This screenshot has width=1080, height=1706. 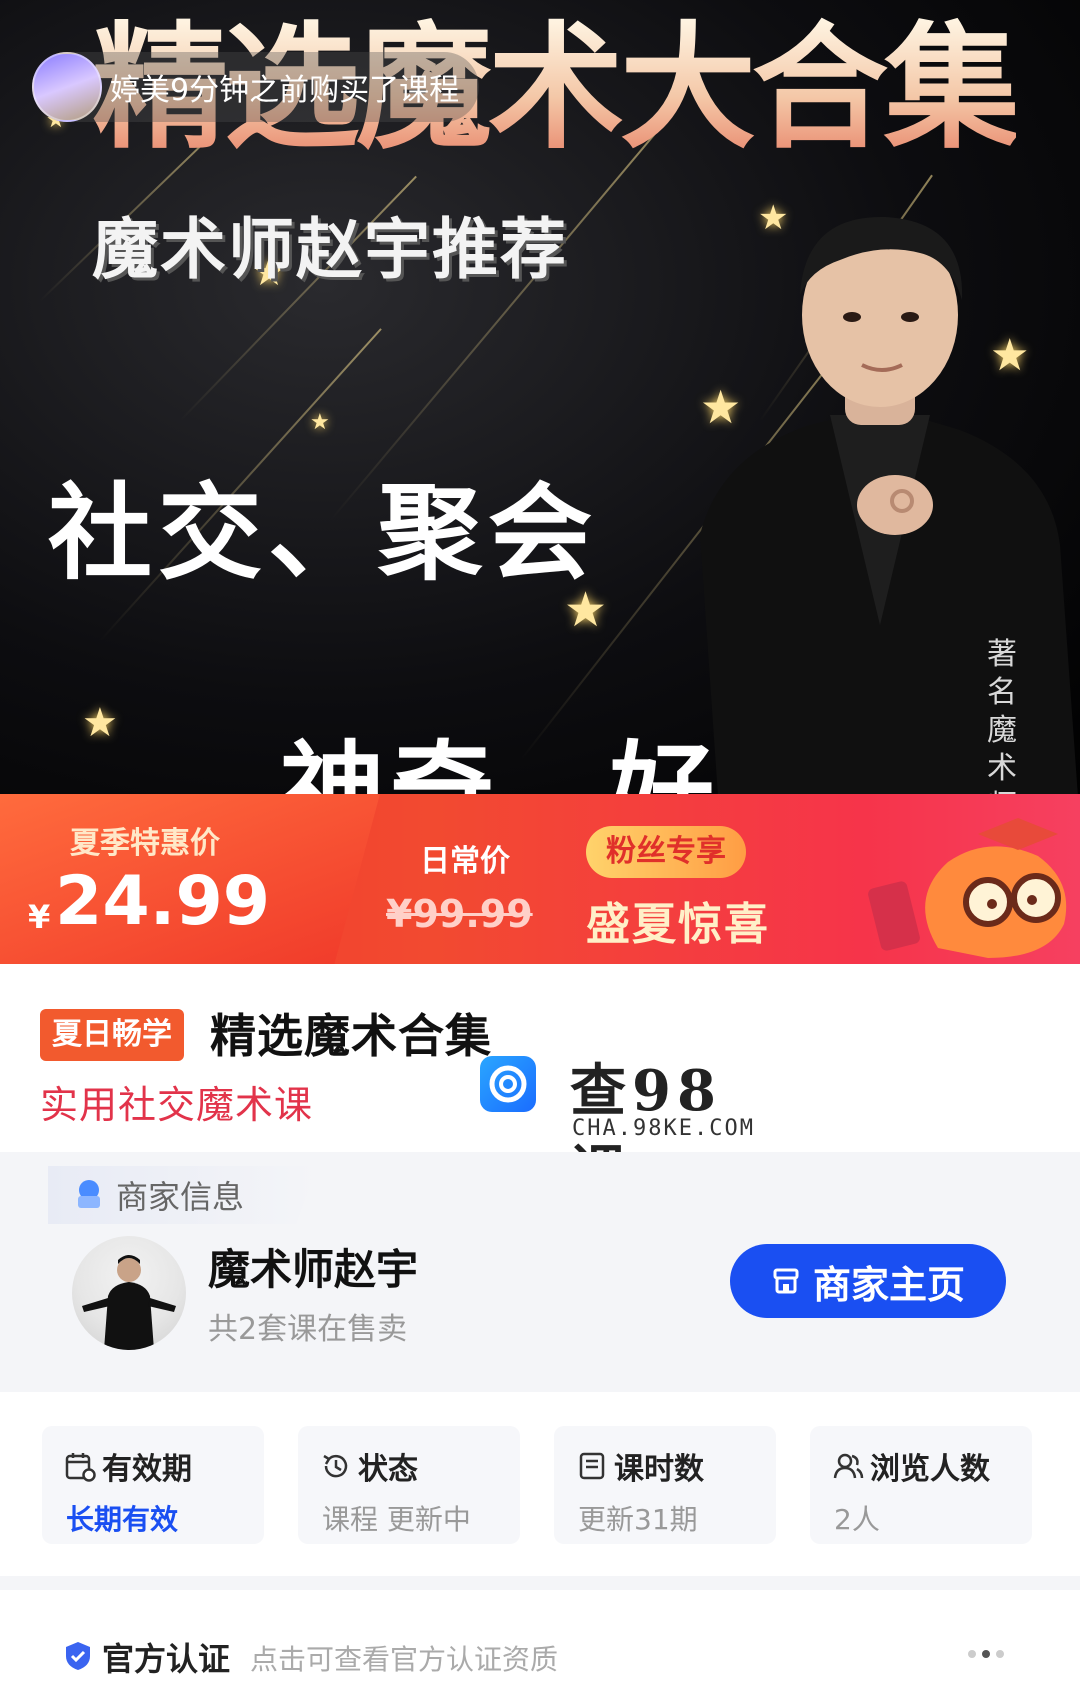 I want to click on buyer-avatar, so click(x=67, y=87).